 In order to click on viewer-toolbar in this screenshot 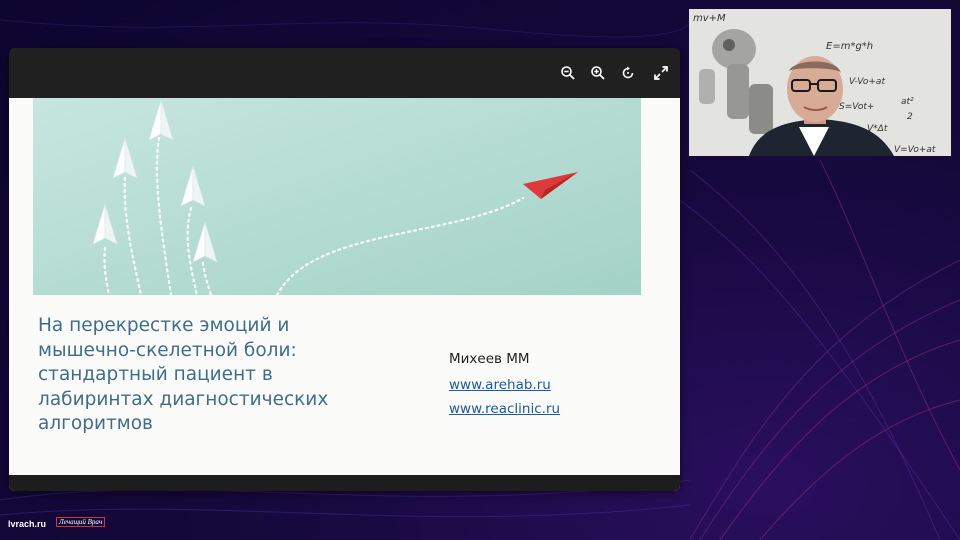, I will do `click(344, 73)`.